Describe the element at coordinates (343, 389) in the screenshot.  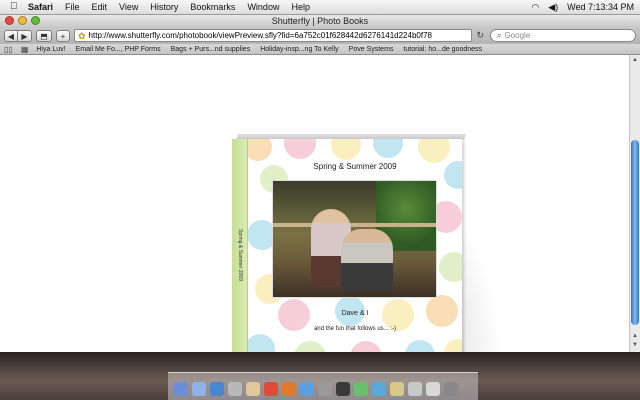
I see `photo-booth-icon` at that location.